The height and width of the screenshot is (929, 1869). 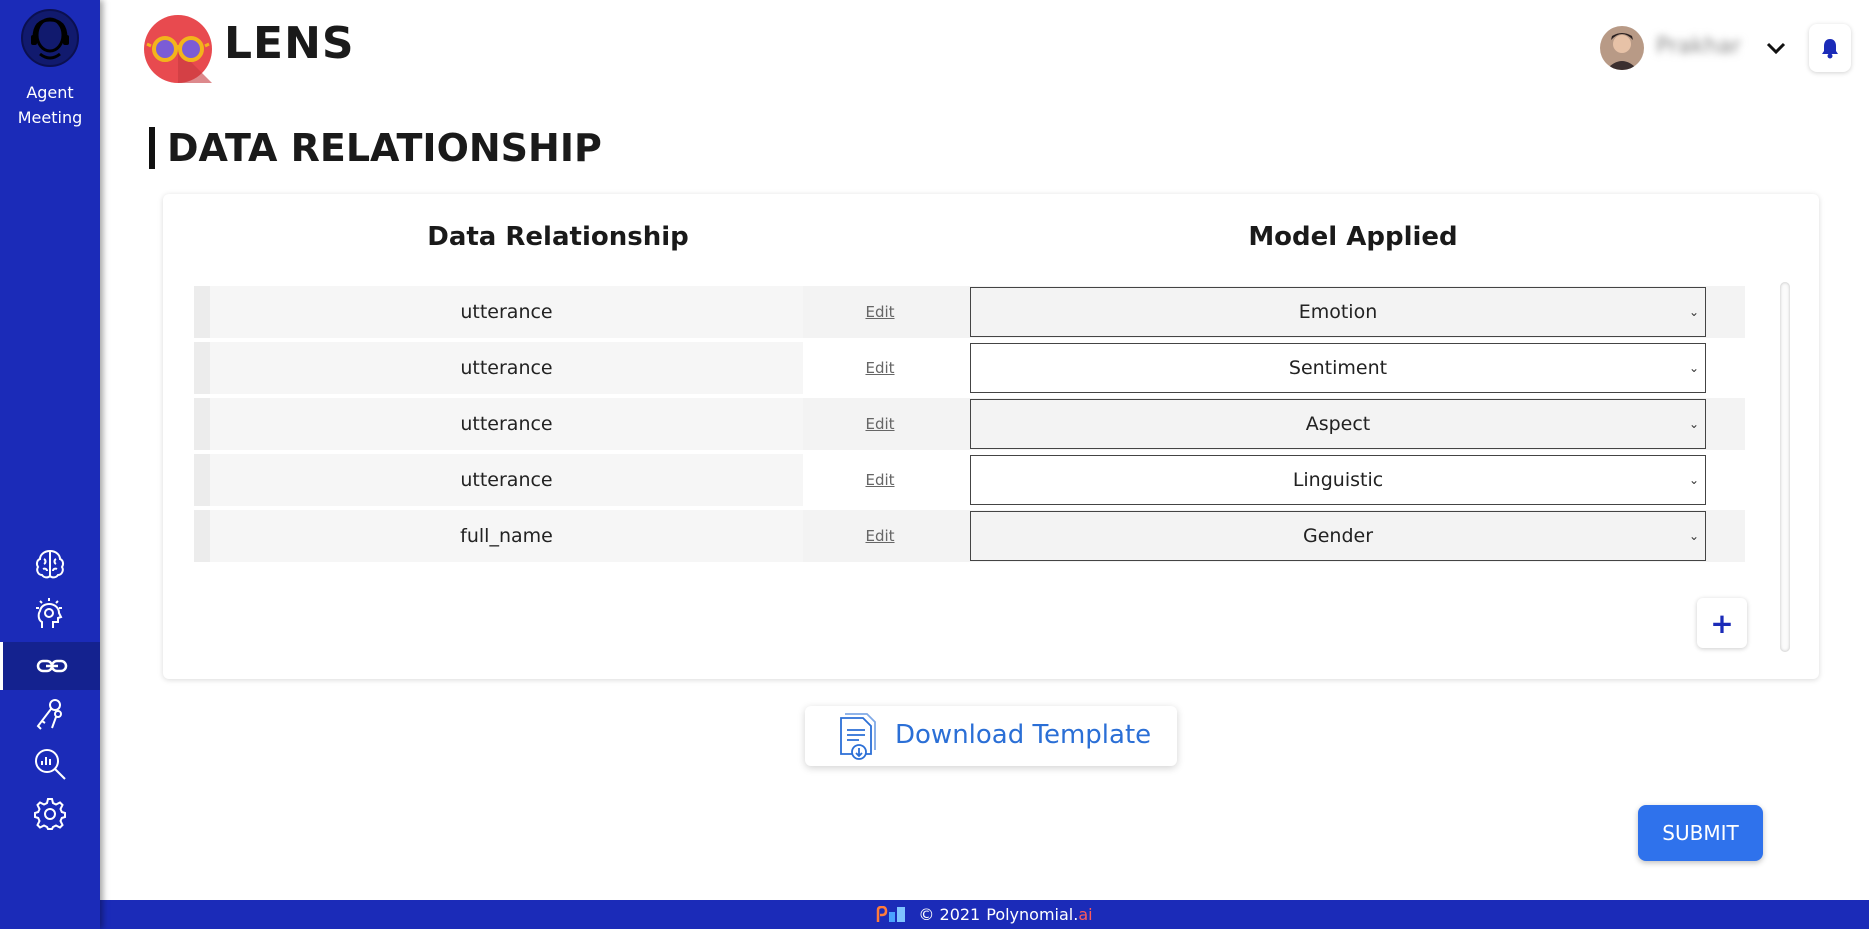 I want to click on sidebar-item-brain, so click(x=50, y=564).